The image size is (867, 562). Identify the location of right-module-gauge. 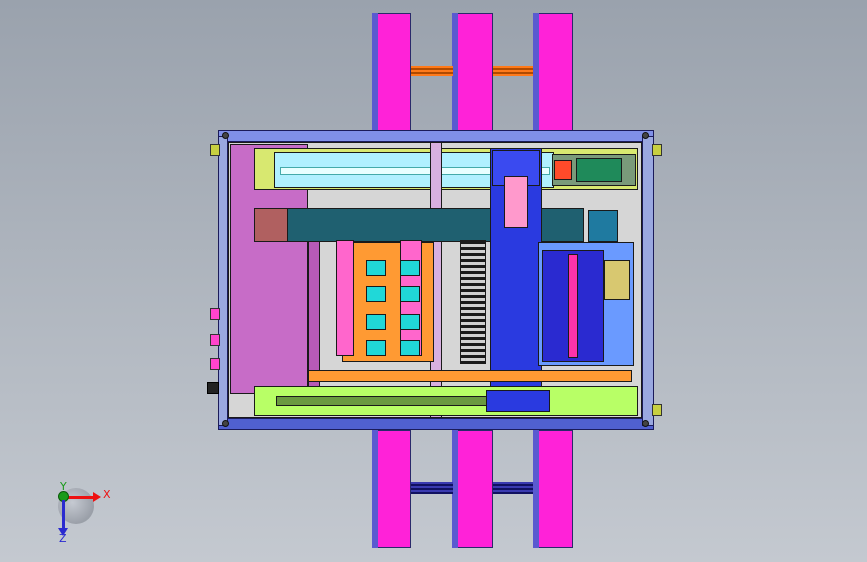
(617, 280).